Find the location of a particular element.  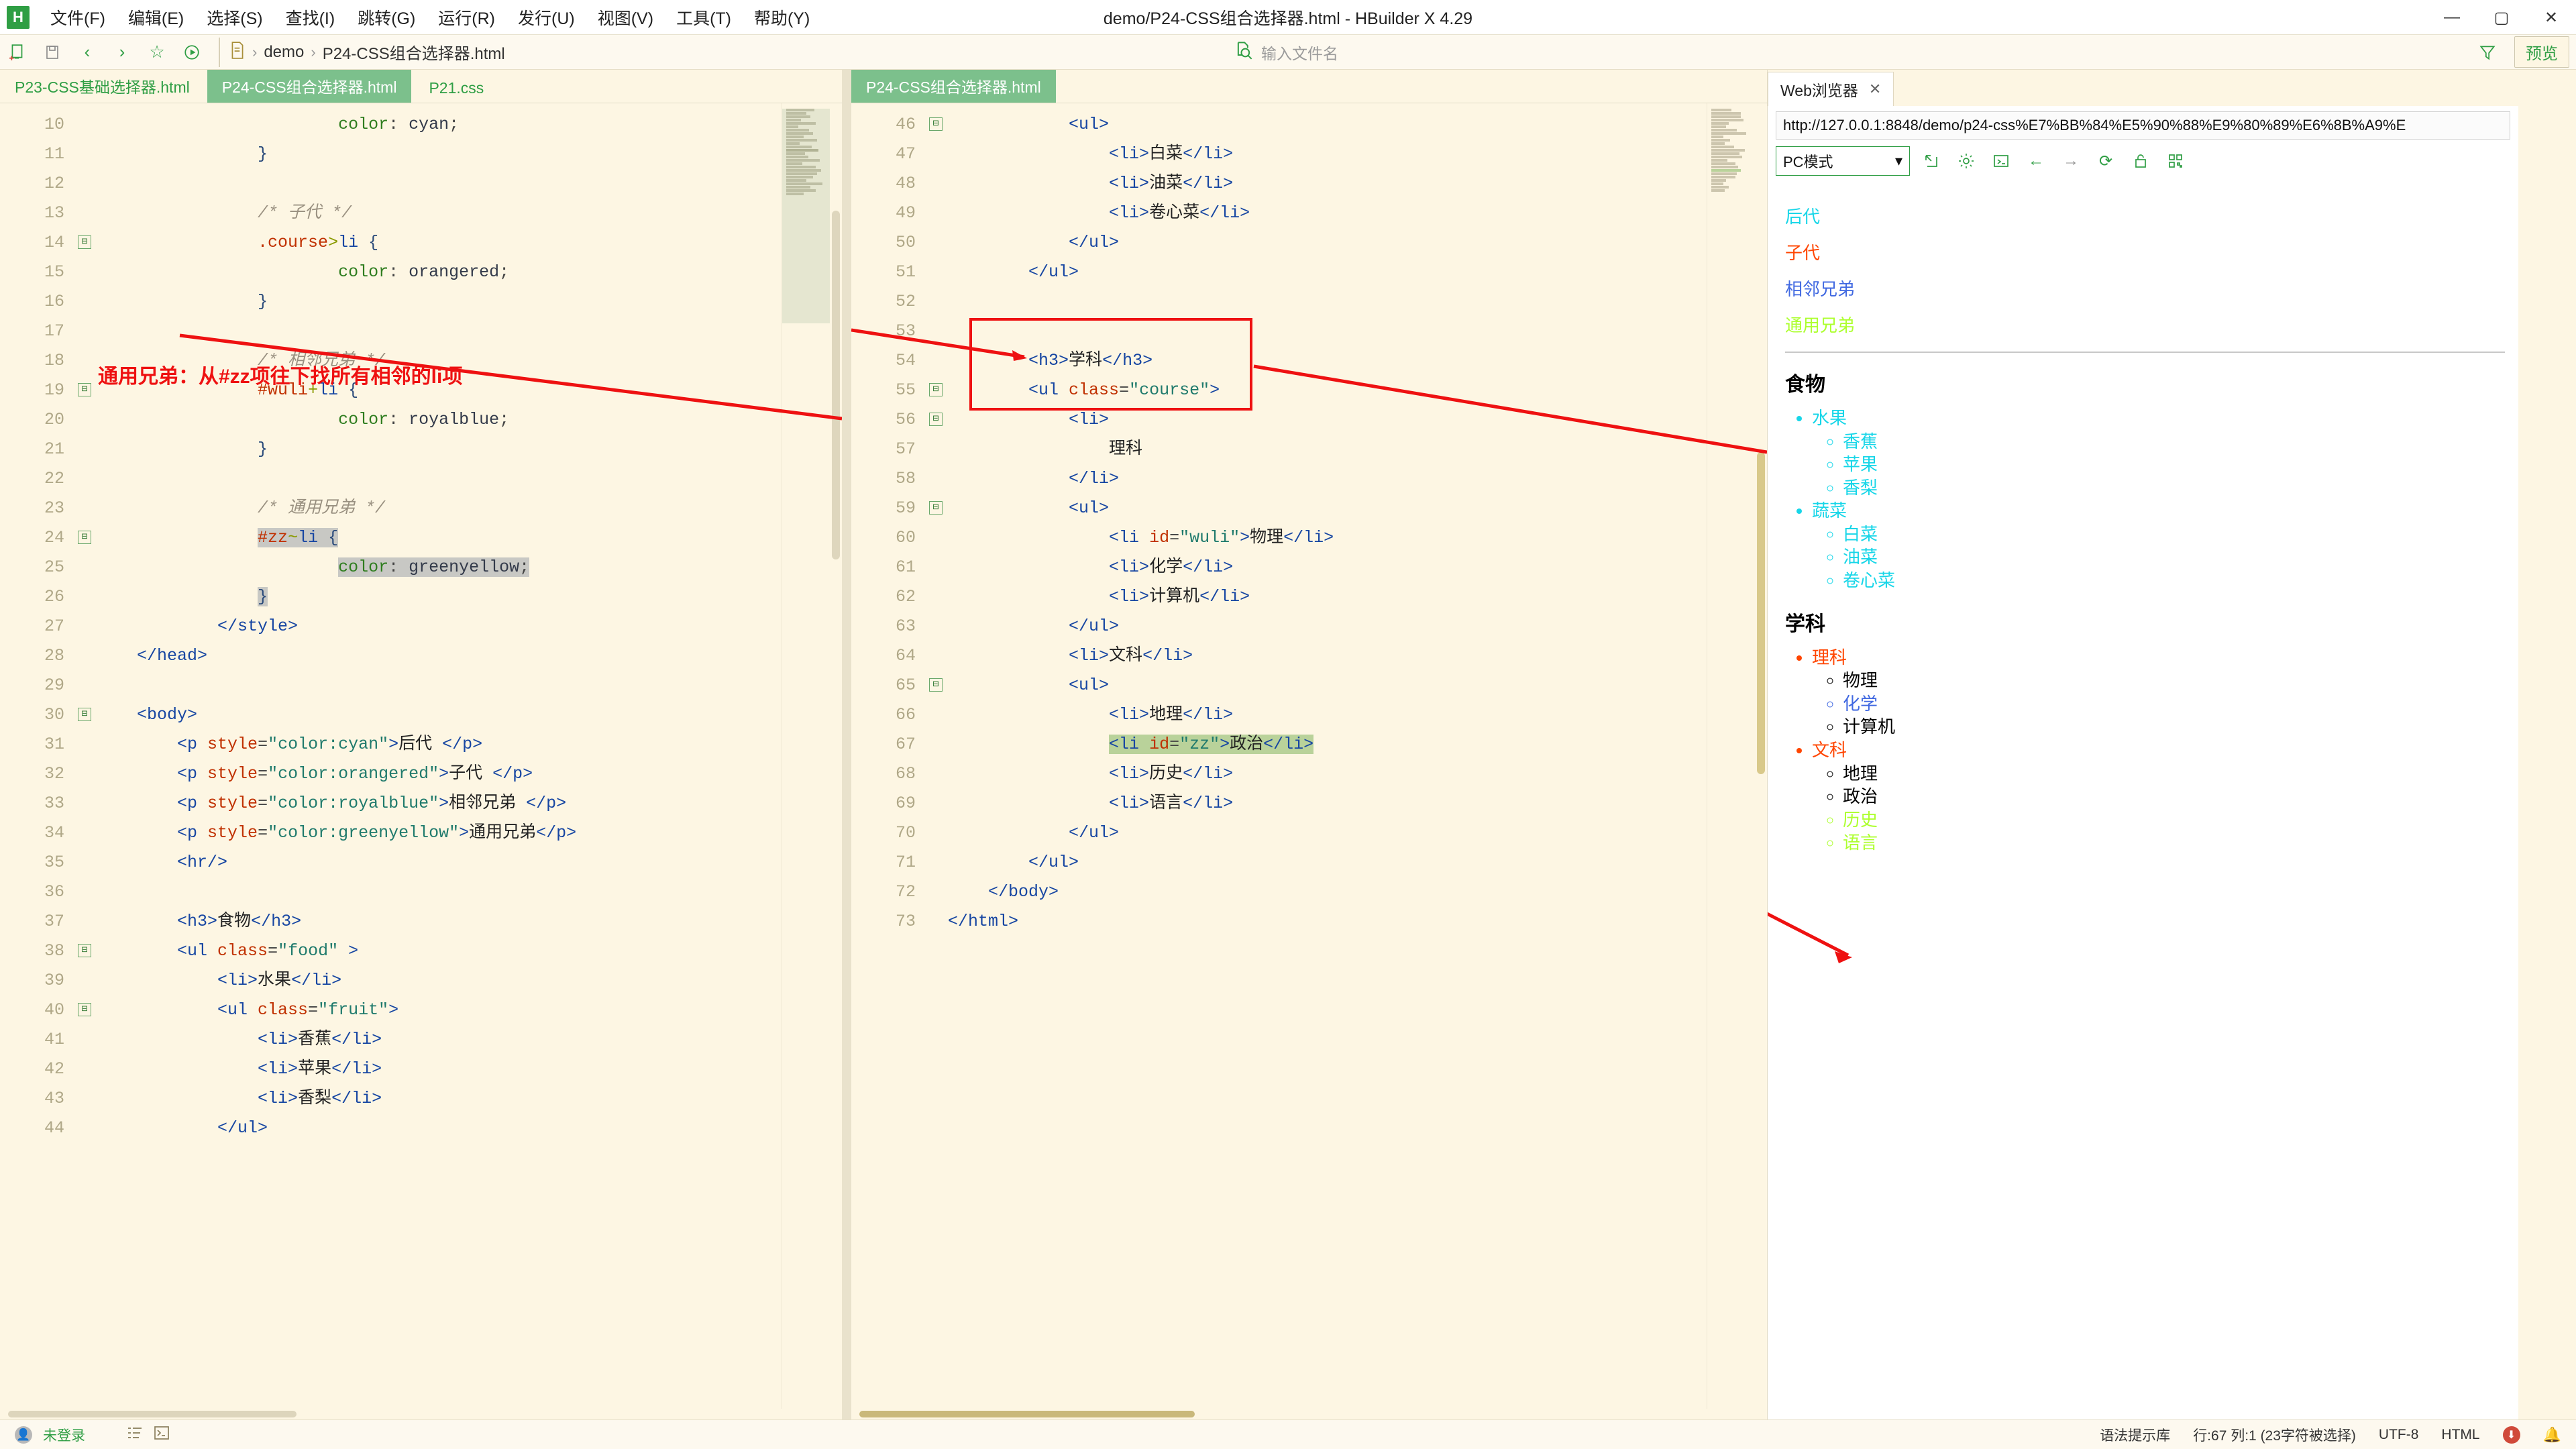

code-line: color: orangered; is located at coordinates (439, 272).